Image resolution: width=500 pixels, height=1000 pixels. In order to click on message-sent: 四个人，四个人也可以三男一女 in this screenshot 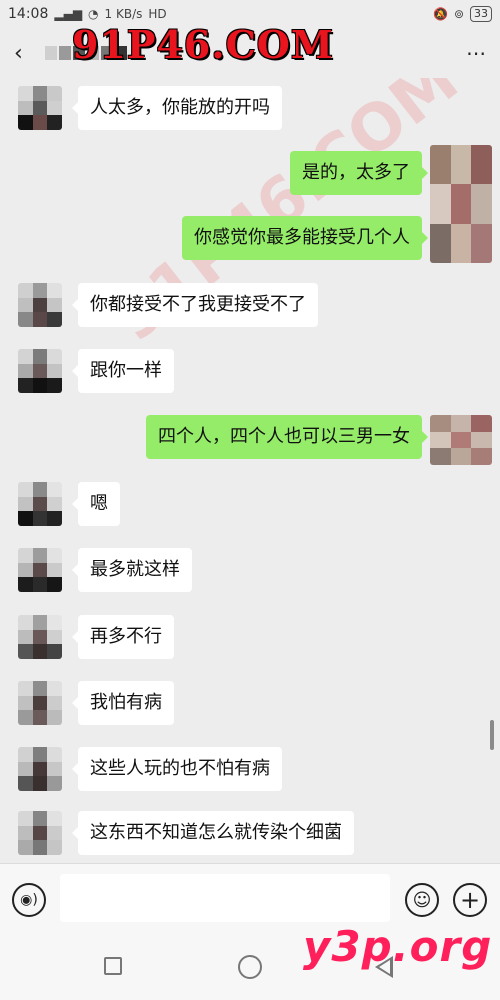, I will do `click(250, 440)`.